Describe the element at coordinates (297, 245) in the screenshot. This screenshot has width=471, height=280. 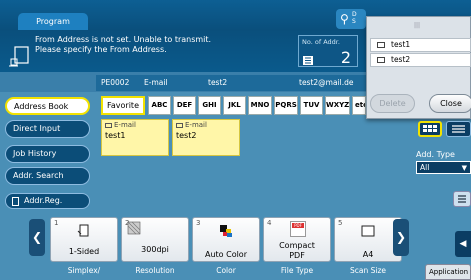
I see `setting-value-line-1: Compact` at that location.